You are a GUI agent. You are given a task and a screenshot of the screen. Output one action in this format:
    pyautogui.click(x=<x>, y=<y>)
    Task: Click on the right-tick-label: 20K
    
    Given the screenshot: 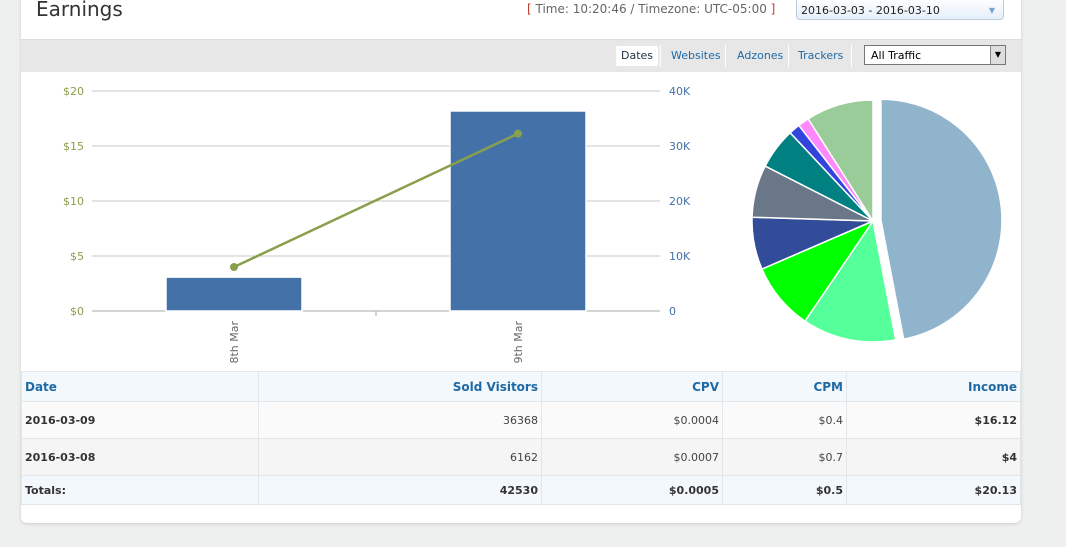 What is the action you would take?
    pyautogui.click(x=680, y=201)
    